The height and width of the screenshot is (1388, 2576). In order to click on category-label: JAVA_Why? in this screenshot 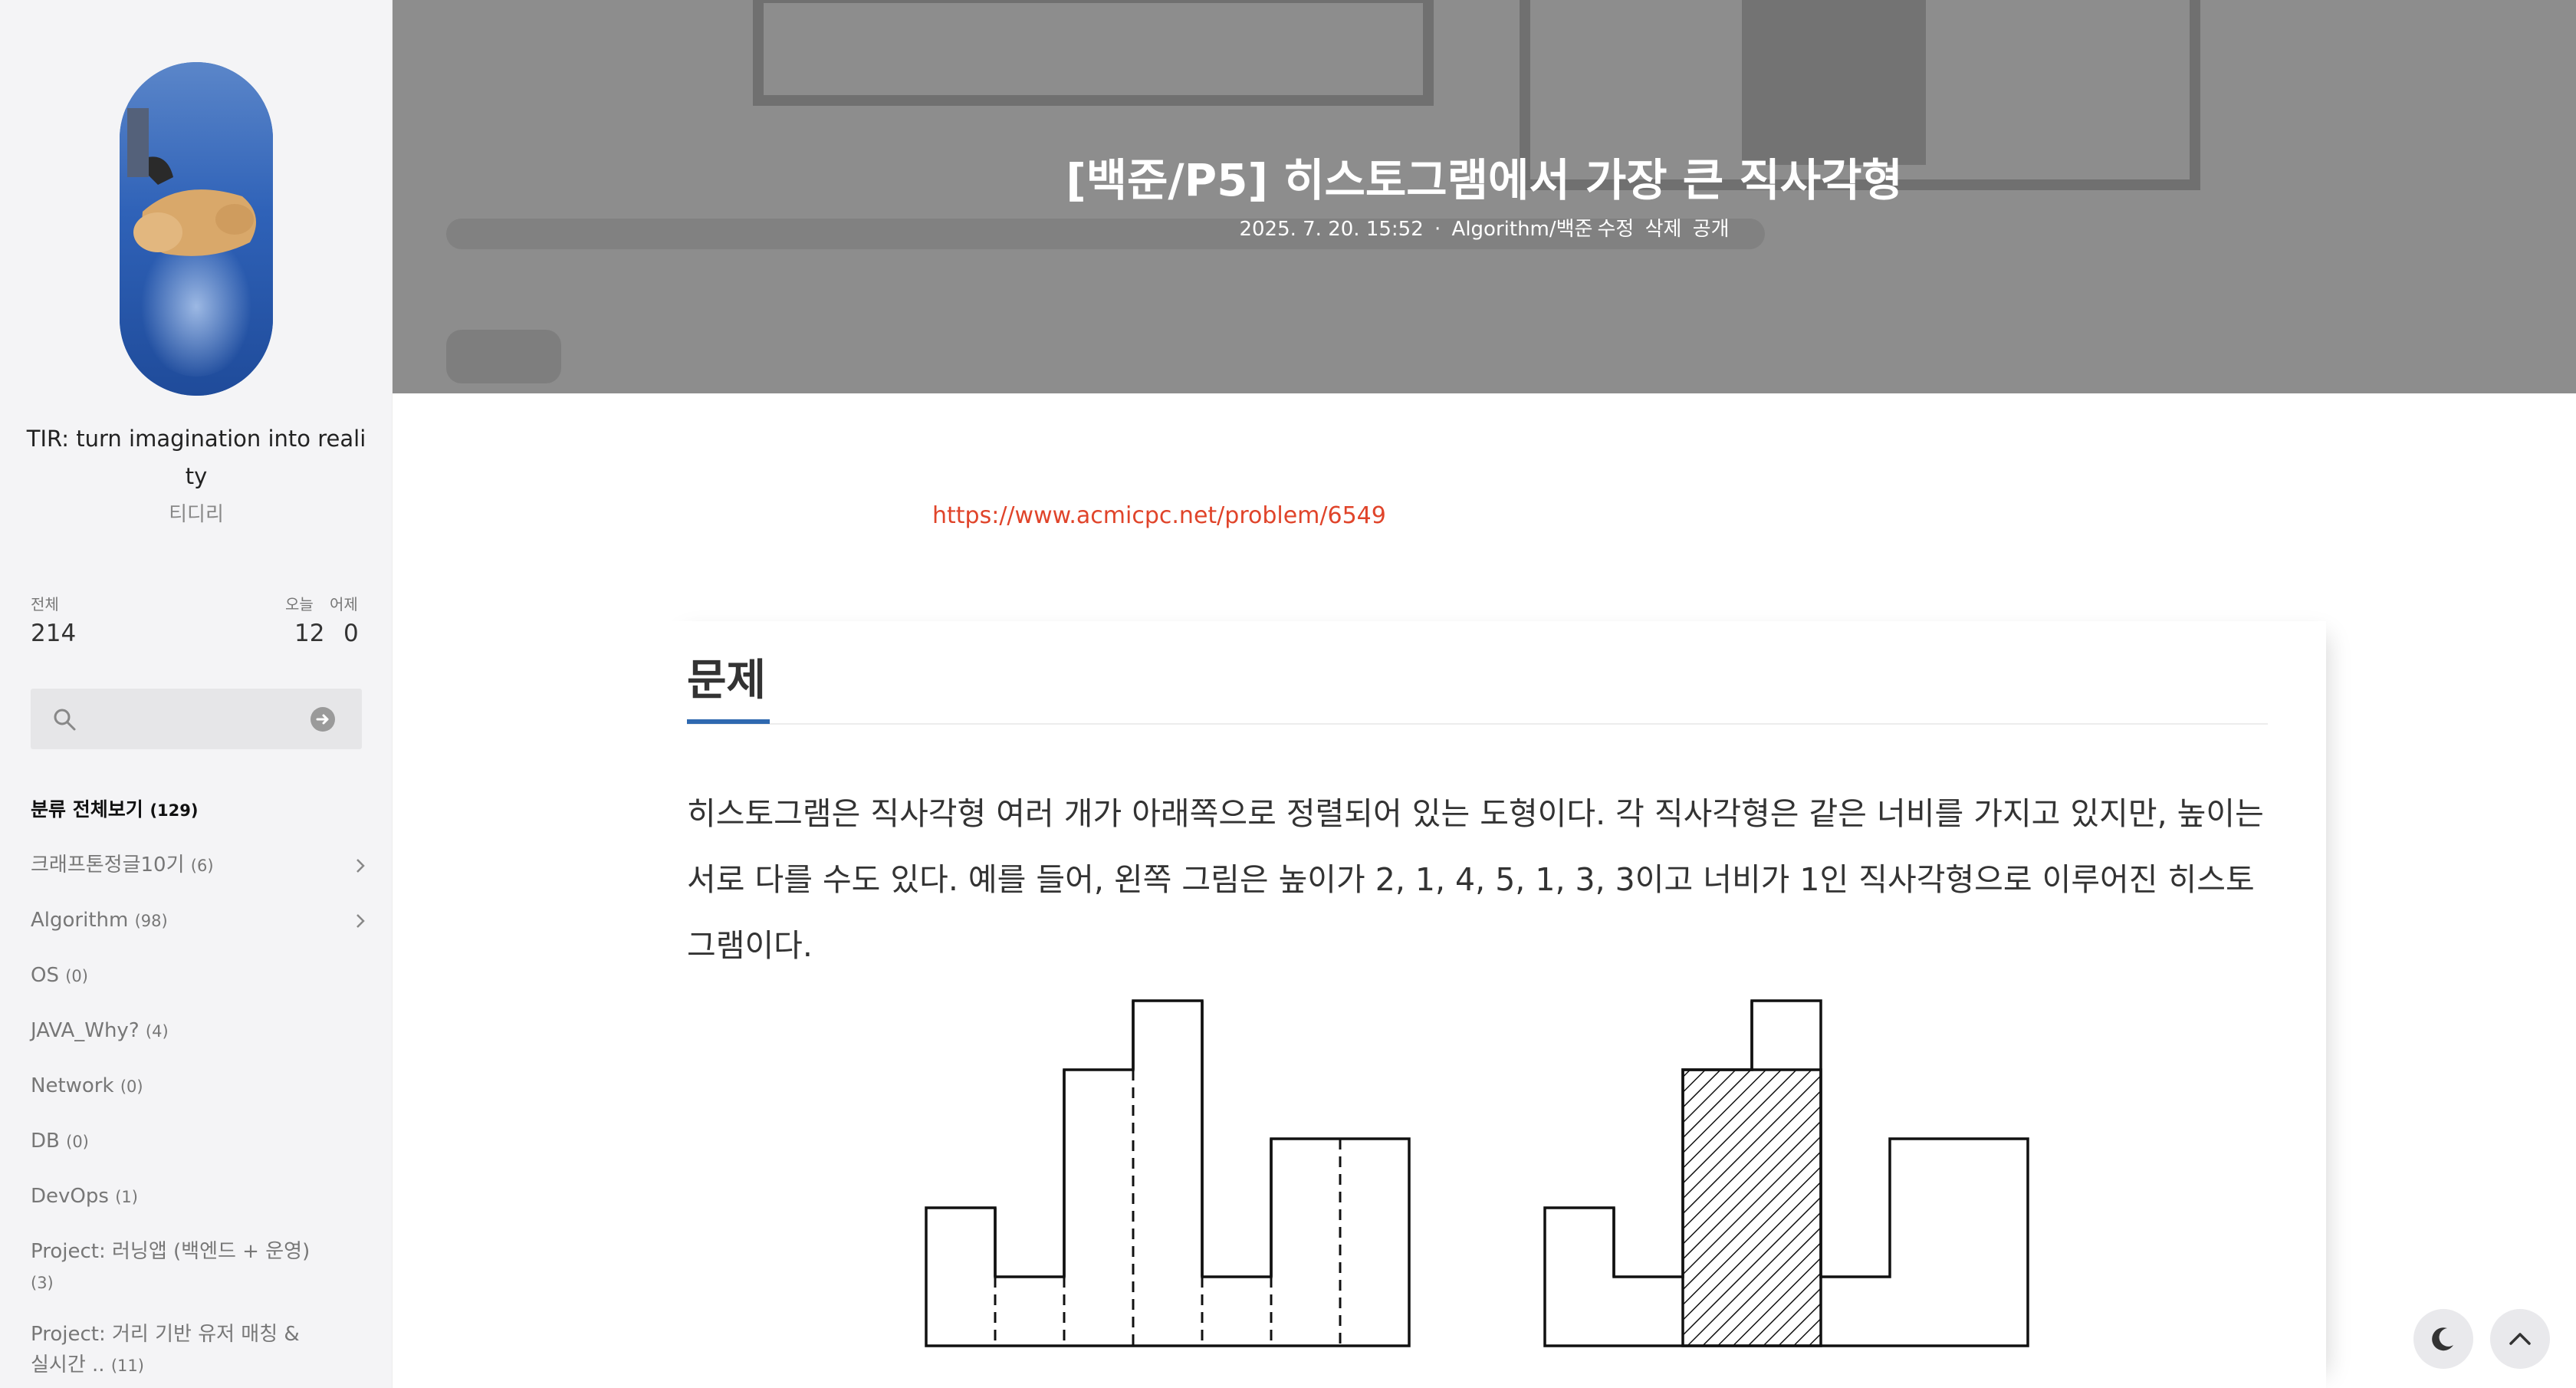, I will do `click(85, 1030)`.